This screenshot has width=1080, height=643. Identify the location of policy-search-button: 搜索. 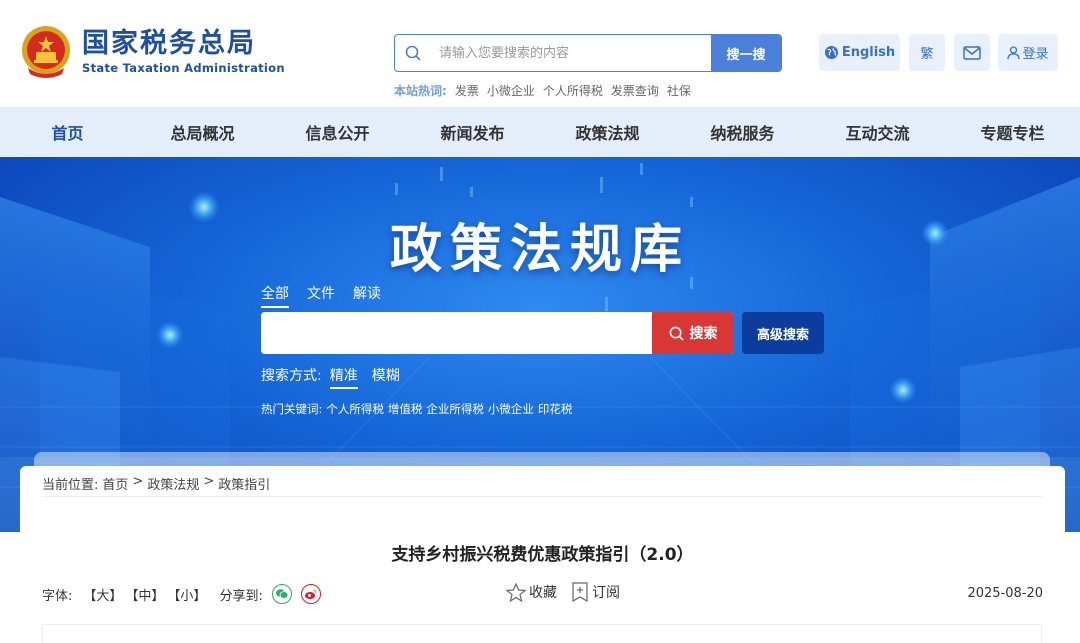
(693, 333).